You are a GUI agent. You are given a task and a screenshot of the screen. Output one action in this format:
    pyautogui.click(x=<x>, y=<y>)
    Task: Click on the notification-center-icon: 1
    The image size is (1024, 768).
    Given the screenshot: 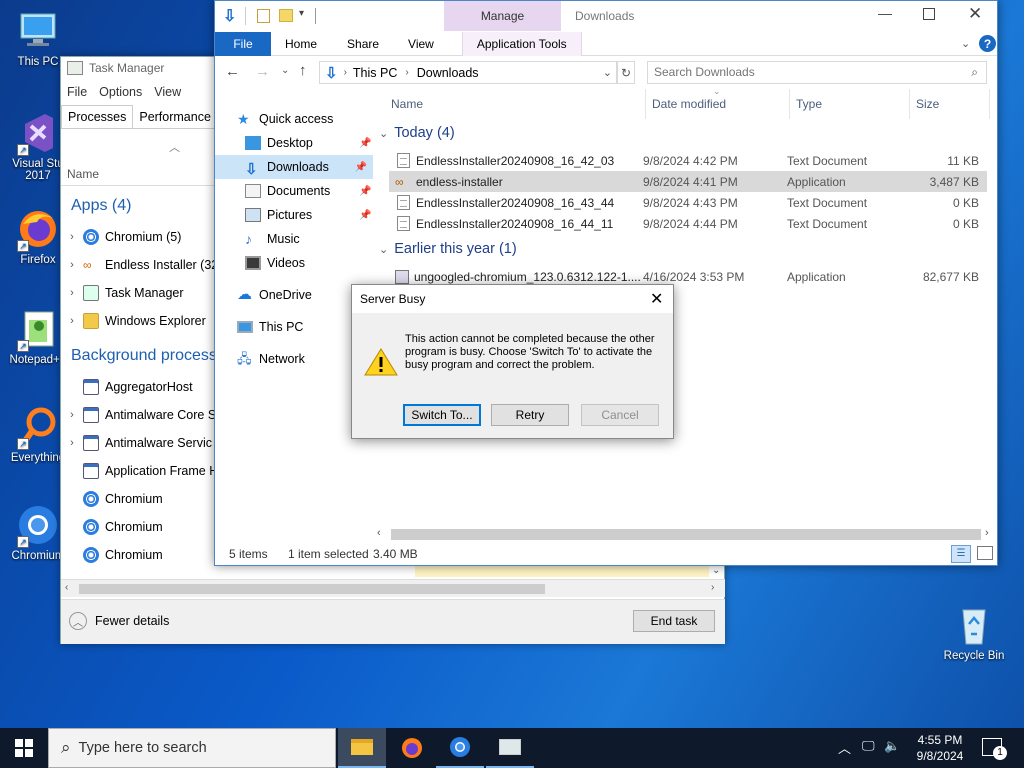 What is the action you would take?
    pyautogui.click(x=994, y=749)
    